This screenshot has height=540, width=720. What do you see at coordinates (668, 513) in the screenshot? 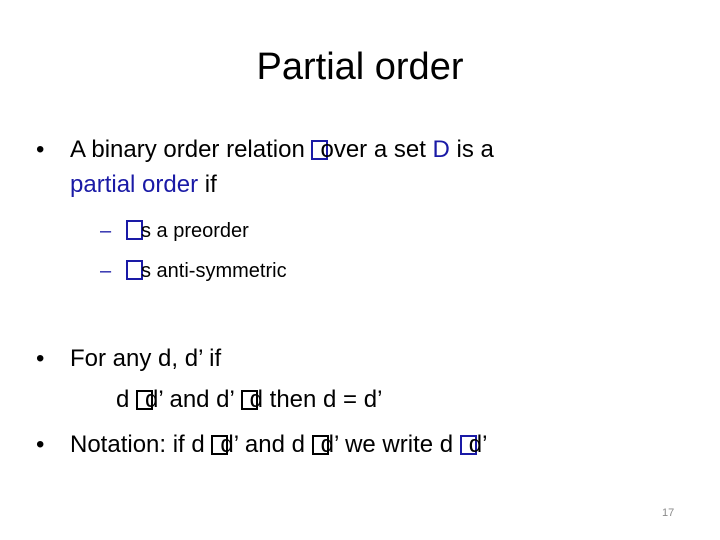
I see `page-number: 17` at bounding box center [668, 513].